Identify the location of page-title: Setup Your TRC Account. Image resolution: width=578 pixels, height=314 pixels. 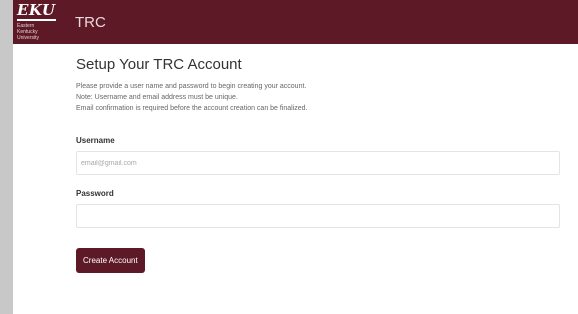
(159, 64).